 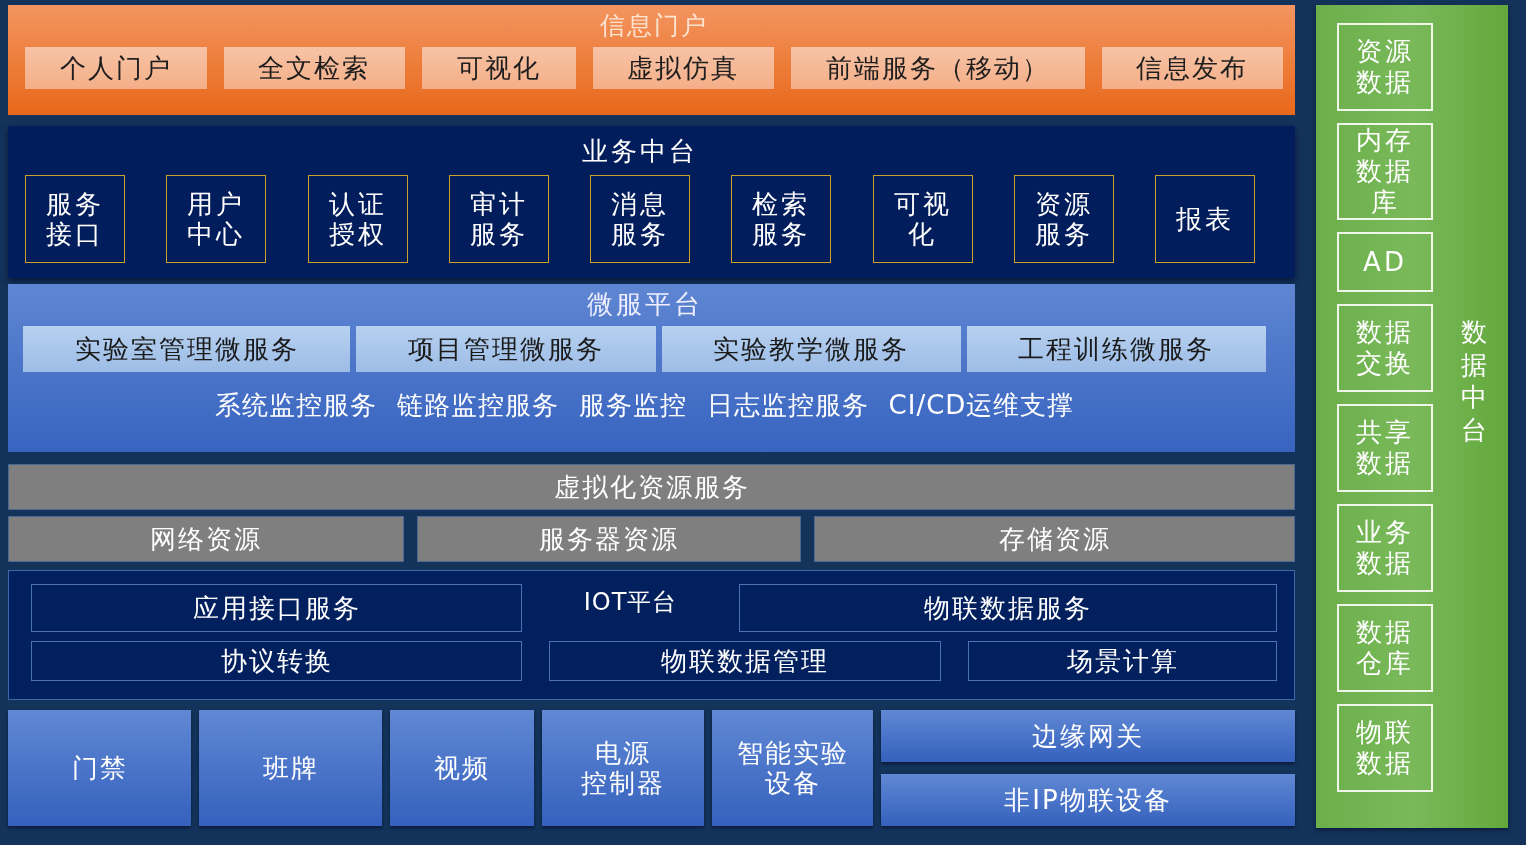 What do you see at coordinates (1088, 736) in the screenshot?
I see `gateway-module: 边缘网关` at bounding box center [1088, 736].